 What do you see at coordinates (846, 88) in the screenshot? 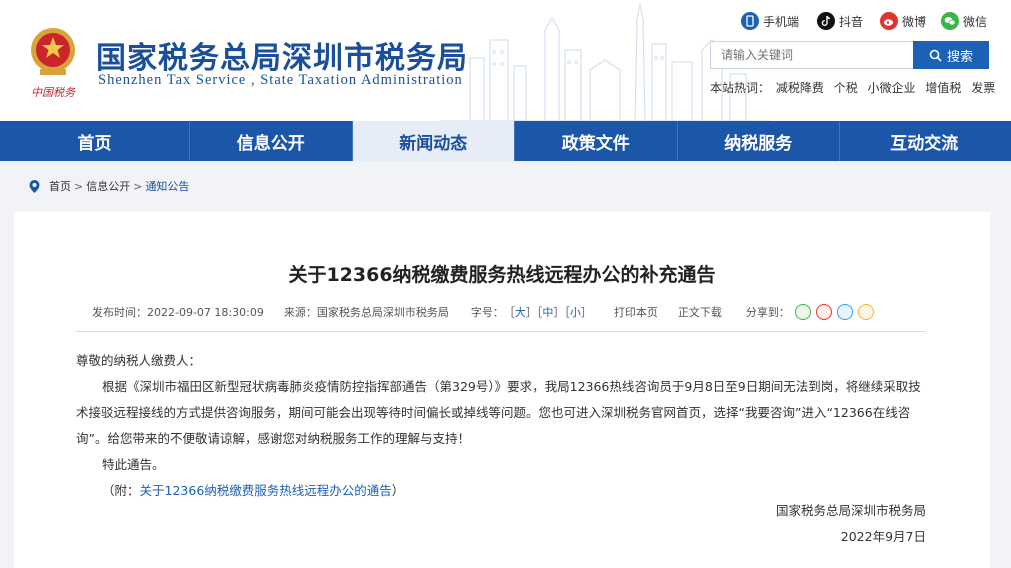
I see `hot-word-link: 个税` at bounding box center [846, 88].